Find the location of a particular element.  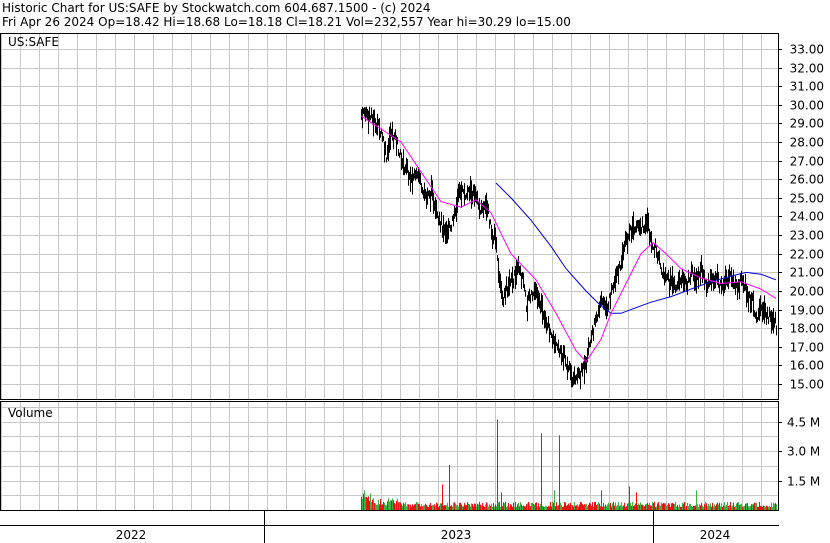

price-tick-label: 32.00 is located at coordinates (807, 69).